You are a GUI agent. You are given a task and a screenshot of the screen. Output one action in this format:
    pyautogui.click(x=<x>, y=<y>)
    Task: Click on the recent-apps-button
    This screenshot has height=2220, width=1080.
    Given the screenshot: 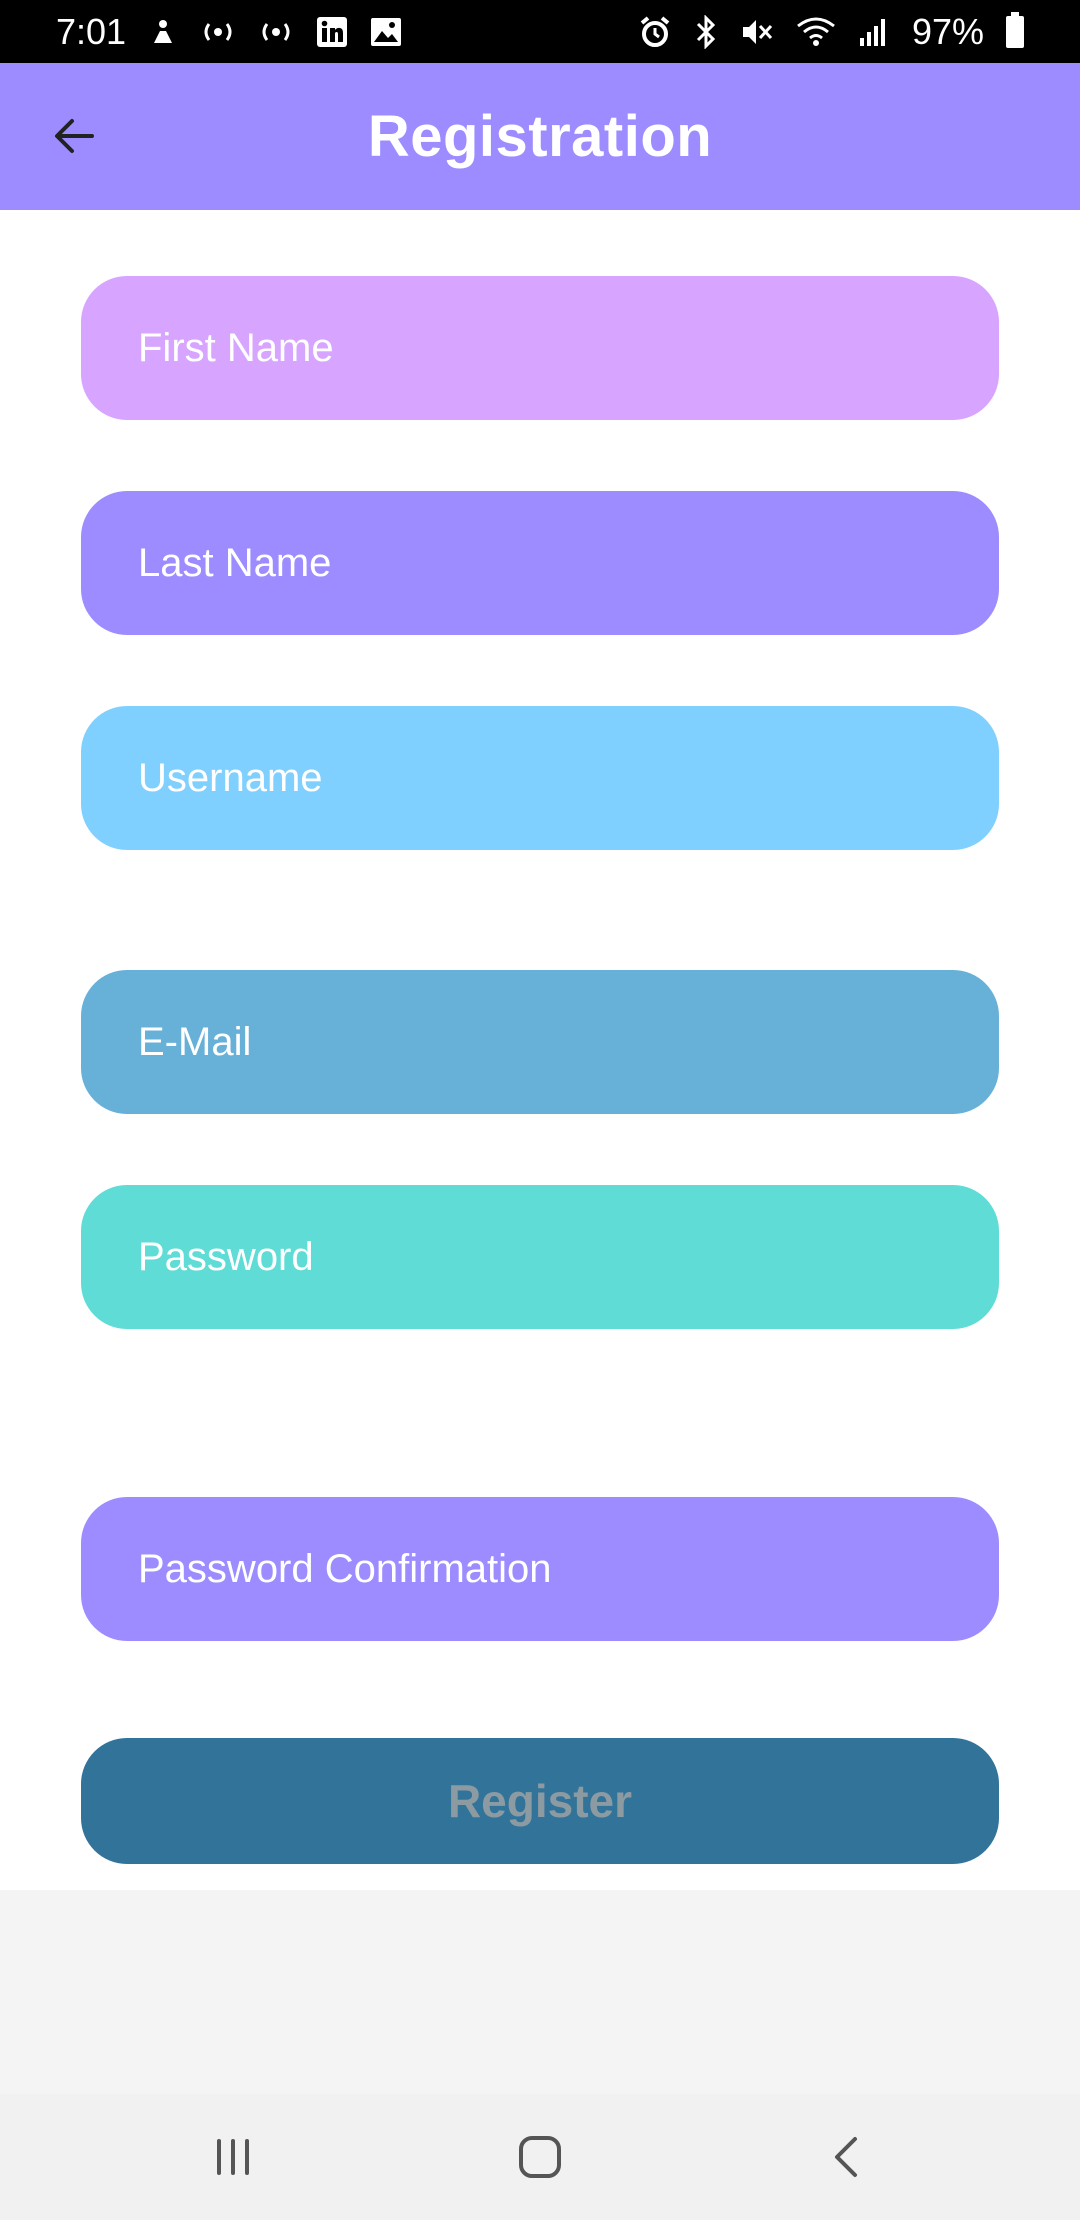 What is the action you would take?
    pyautogui.click(x=233, y=2157)
    